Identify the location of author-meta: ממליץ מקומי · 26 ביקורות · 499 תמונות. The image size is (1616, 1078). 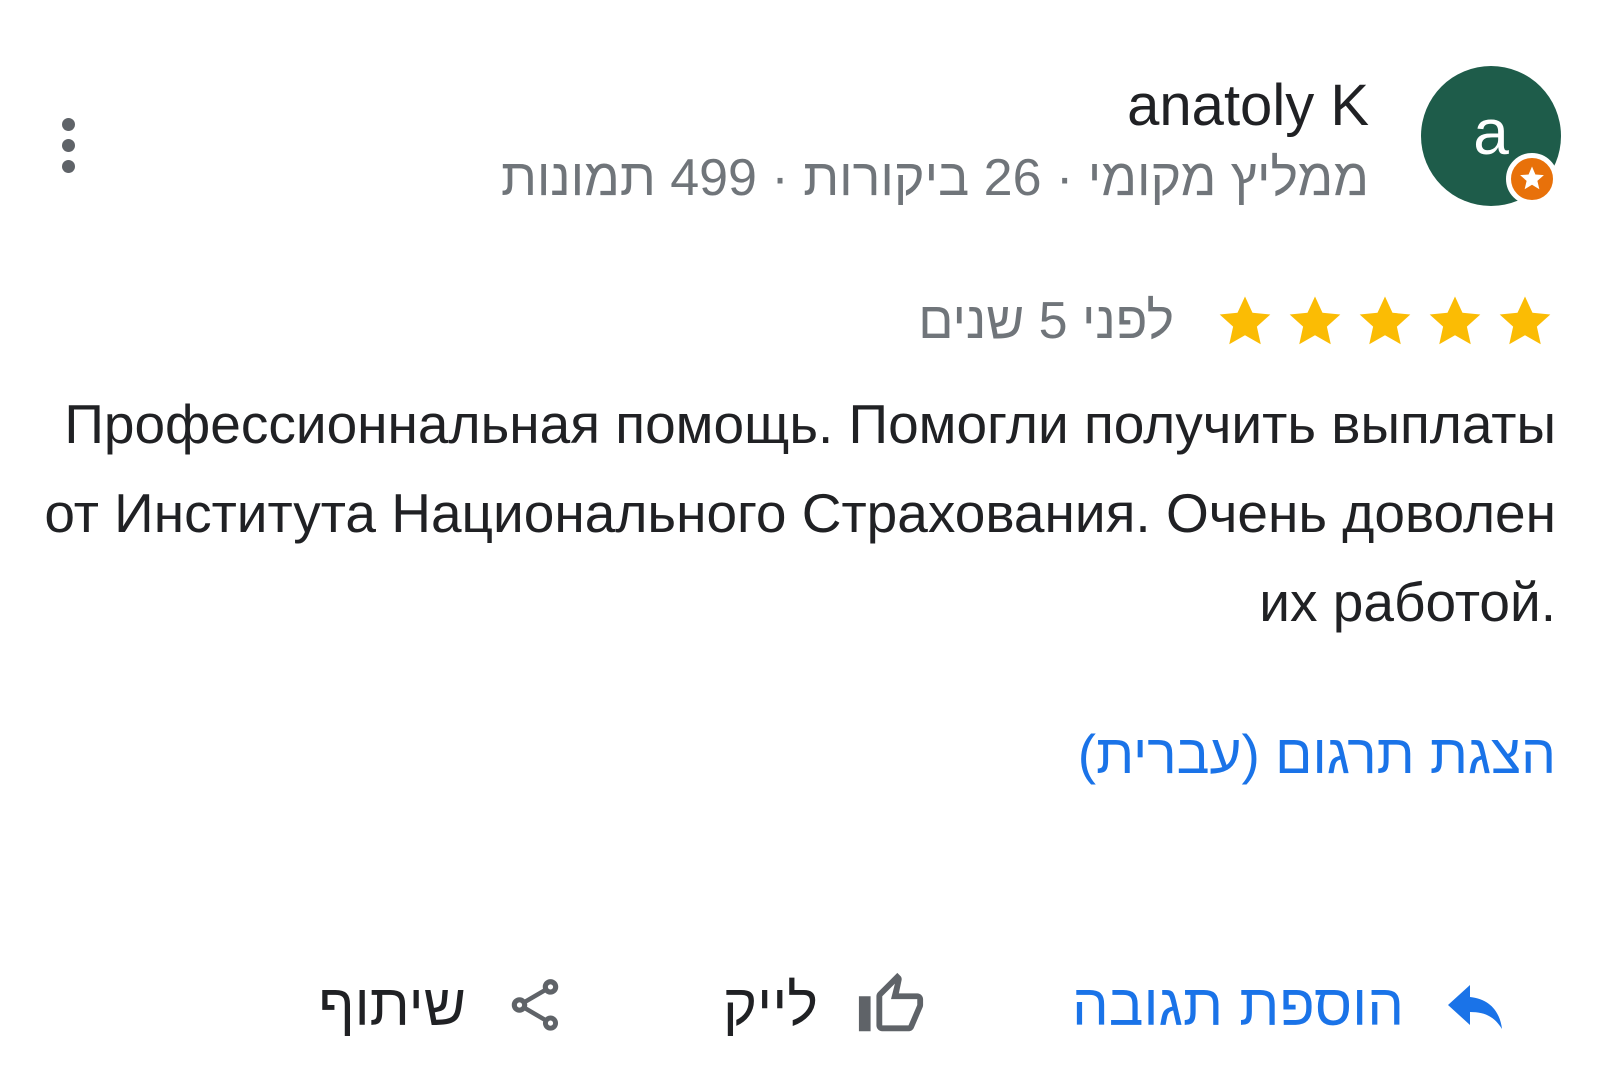
(935, 178).